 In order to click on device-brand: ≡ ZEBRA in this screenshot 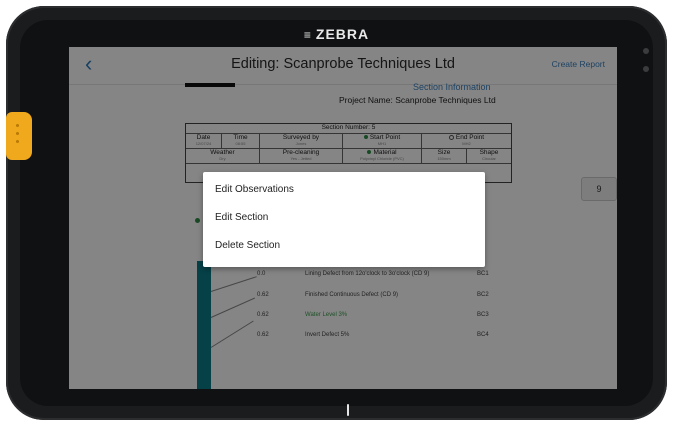, I will do `click(336, 34)`.